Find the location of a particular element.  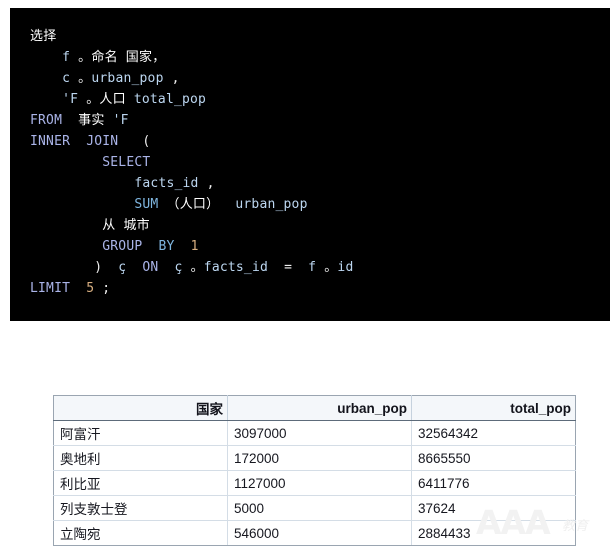

cell-country: 列支敦士登 is located at coordinates (140, 508).